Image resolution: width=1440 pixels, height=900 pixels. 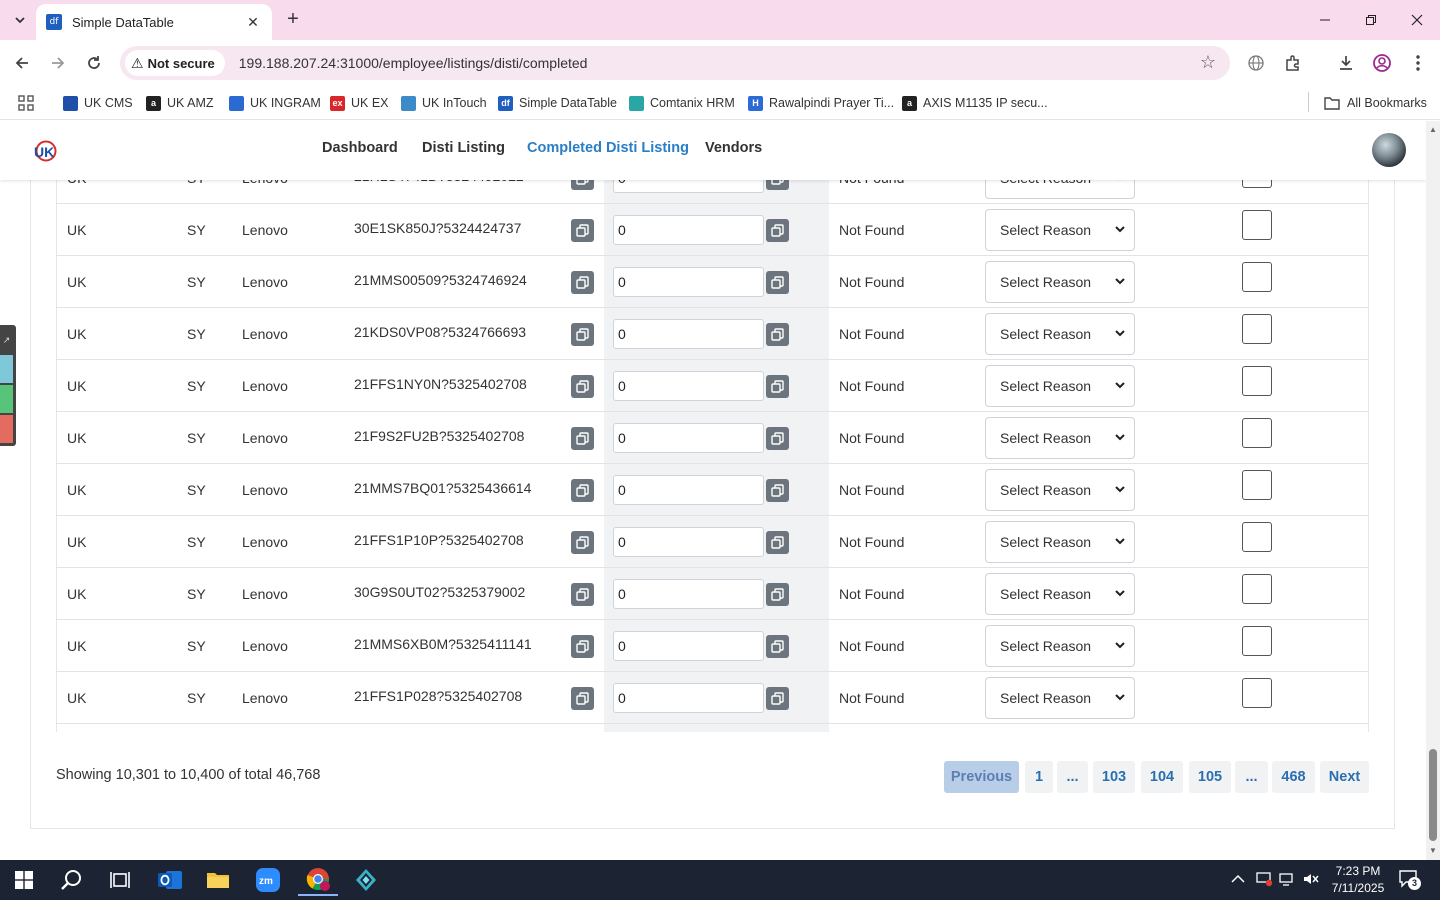 I want to click on bookmark-item: Comtanix HRM, so click(x=682, y=103).